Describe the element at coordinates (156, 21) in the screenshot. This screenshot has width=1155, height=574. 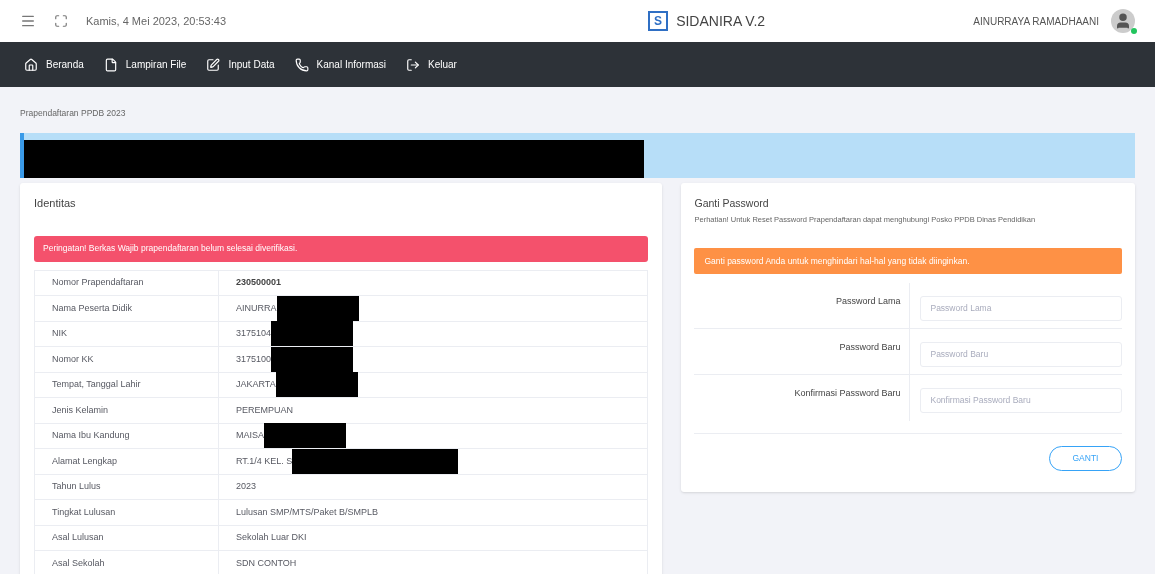
I see `date-time: Kamis, 4 Mei 2023, 20:53:43` at that location.